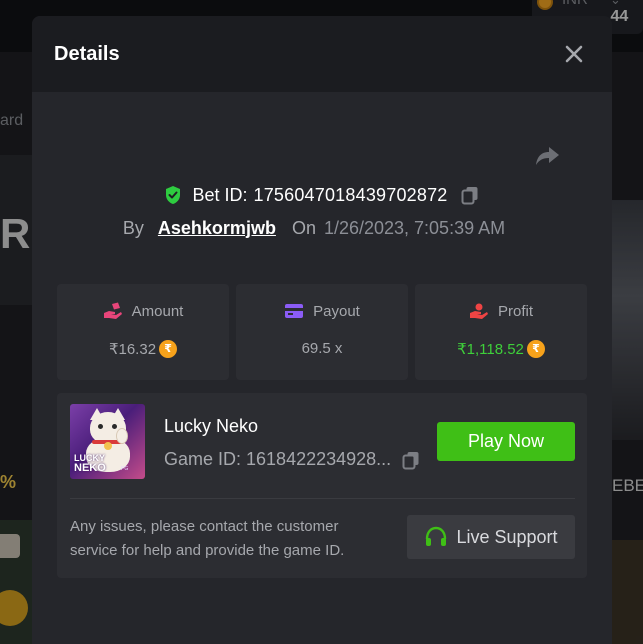 The image size is (643, 644). Describe the element at coordinates (133, 227) in the screenshot. I see `by-label: By` at that location.